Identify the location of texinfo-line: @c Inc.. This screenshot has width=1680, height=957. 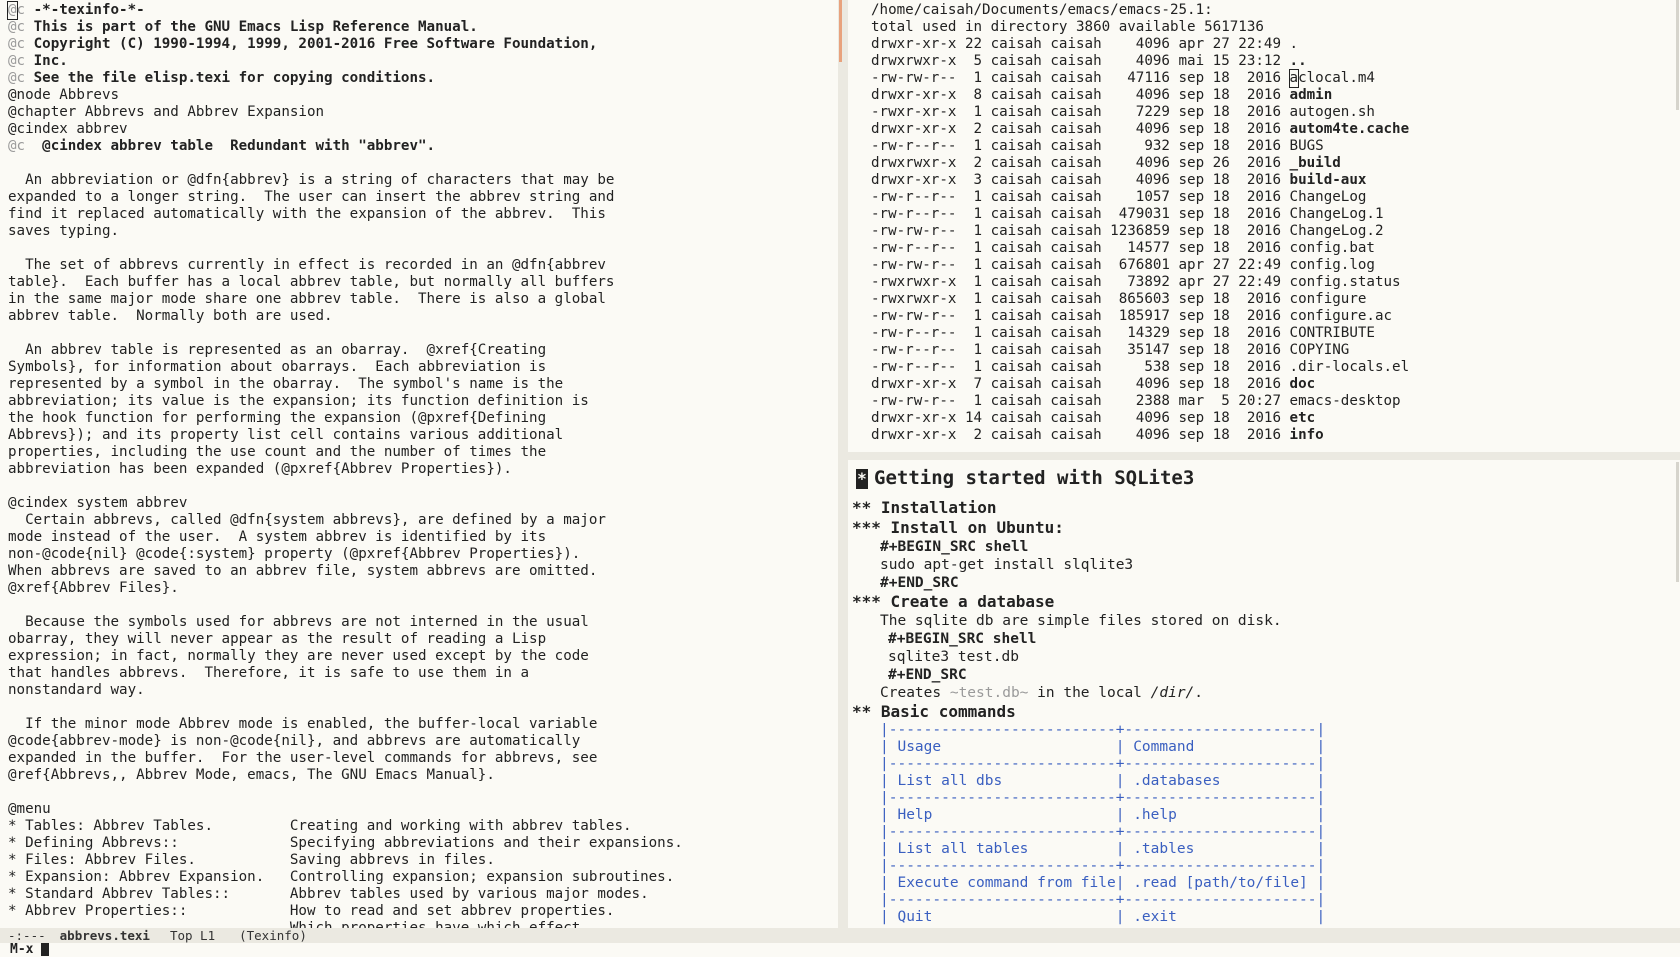
(423, 61).